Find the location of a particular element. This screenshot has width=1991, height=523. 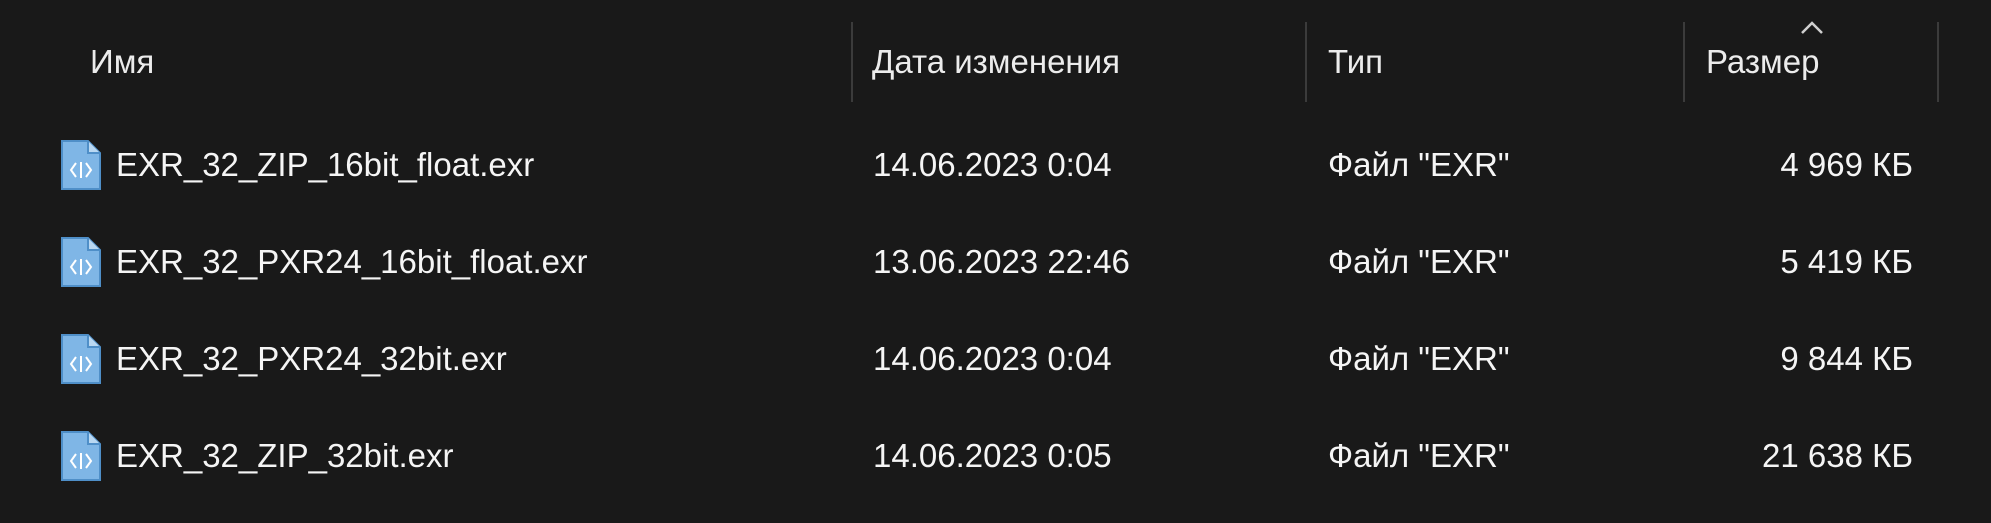

file-name: EXR_32_ZIP_16bit_float.exr is located at coordinates (325, 164).